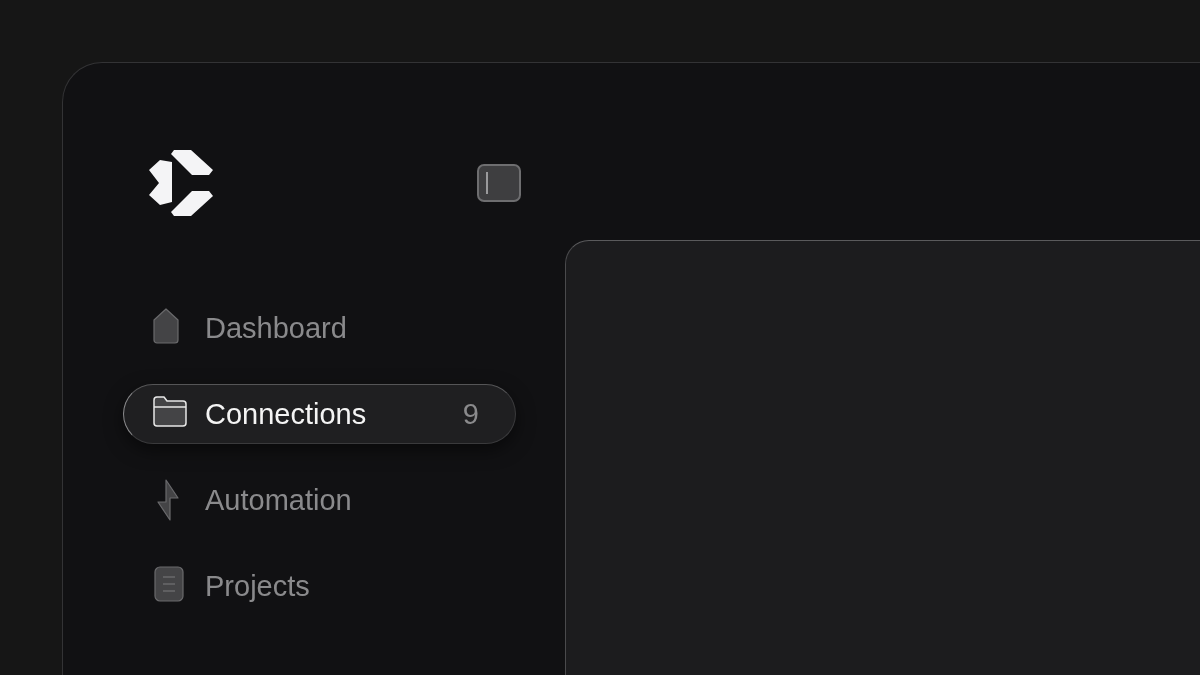  What do you see at coordinates (319, 586) in the screenshot?
I see `nav-item: Projects` at bounding box center [319, 586].